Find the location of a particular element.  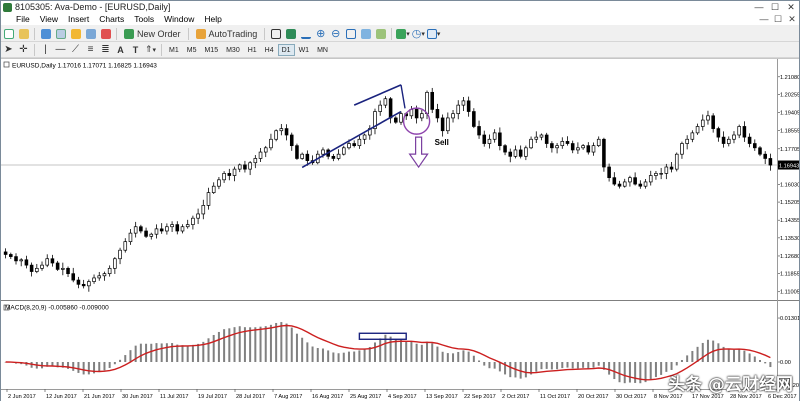

line-chart-button is located at coordinates (305, 33).